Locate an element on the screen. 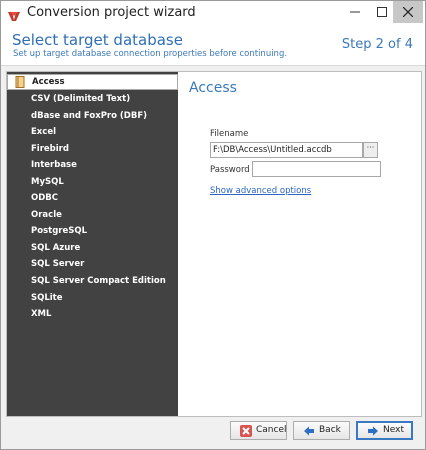 The image size is (426, 450). sidebar-item-label: Access is located at coordinates (48, 82).